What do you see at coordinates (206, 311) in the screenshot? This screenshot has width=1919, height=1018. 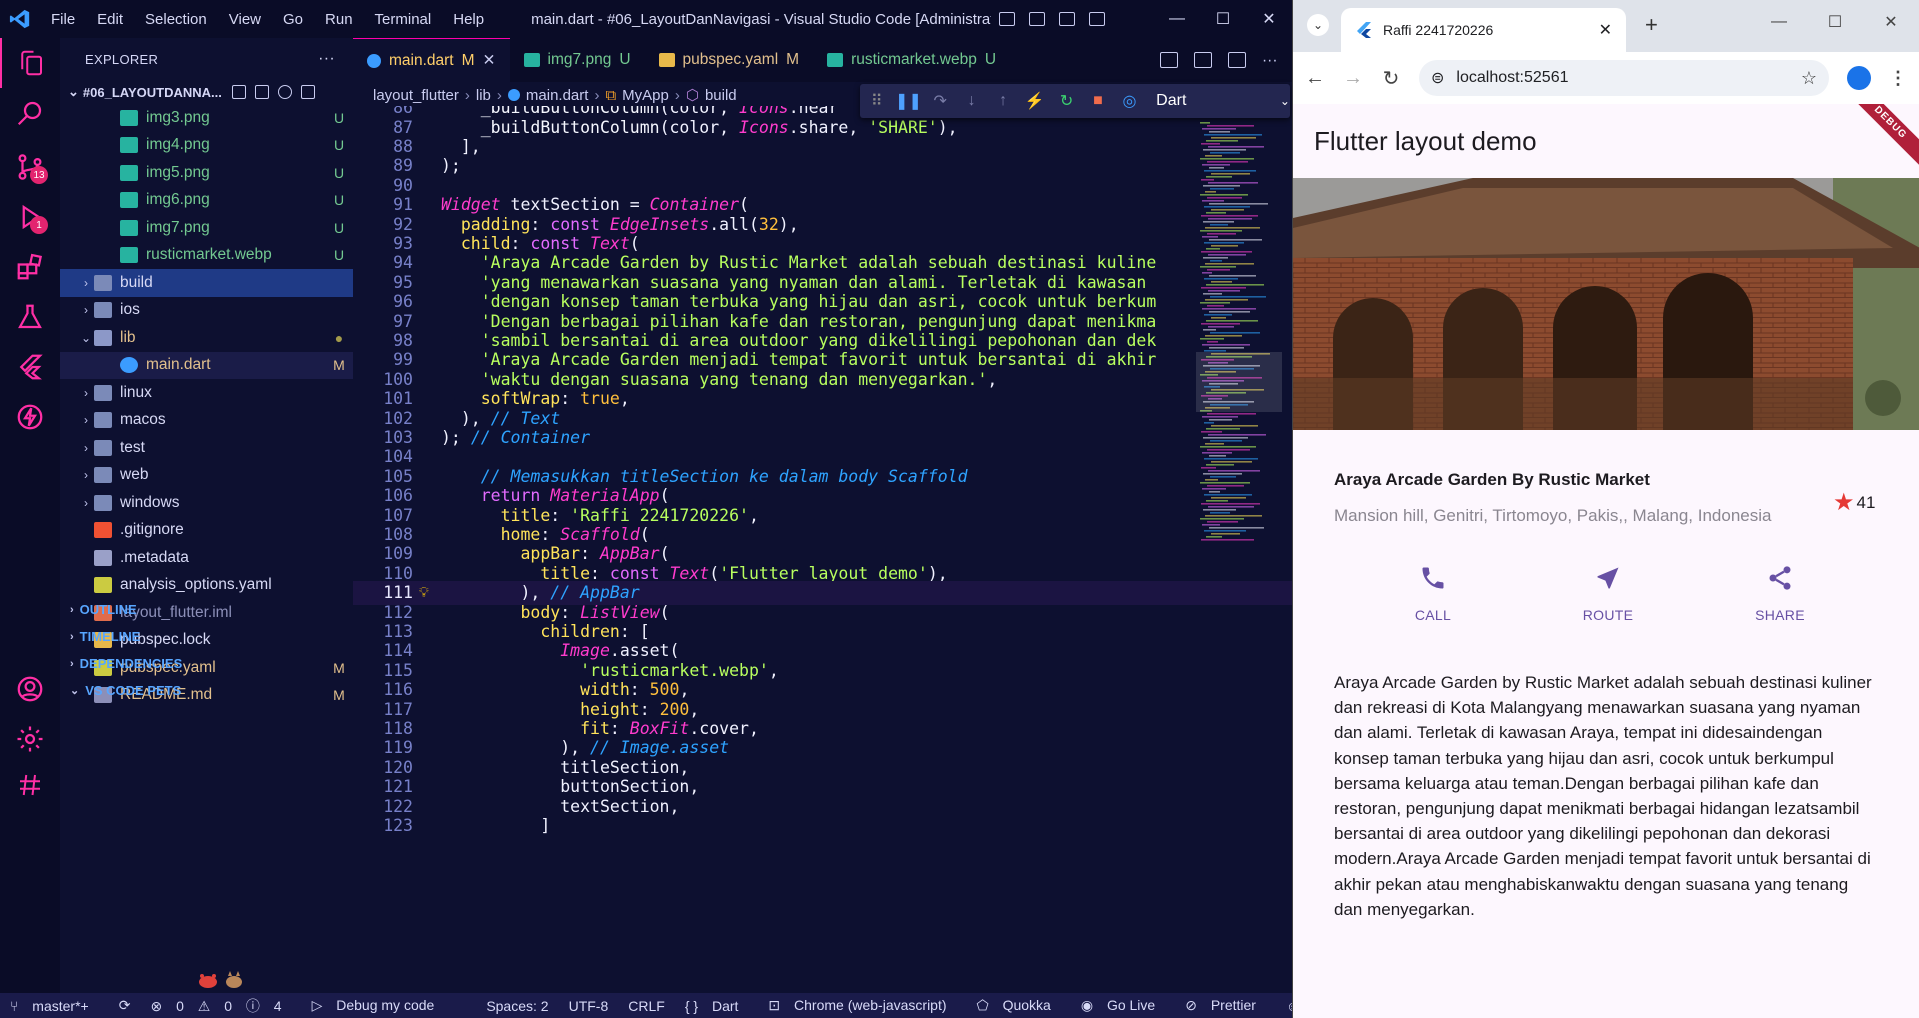 I see `folder-item: › ios` at bounding box center [206, 311].